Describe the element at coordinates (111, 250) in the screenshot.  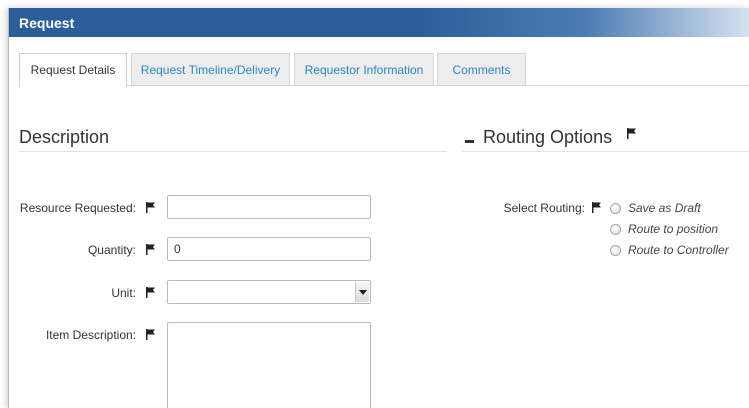
I see `quantity-label: Quantity:` at that location.